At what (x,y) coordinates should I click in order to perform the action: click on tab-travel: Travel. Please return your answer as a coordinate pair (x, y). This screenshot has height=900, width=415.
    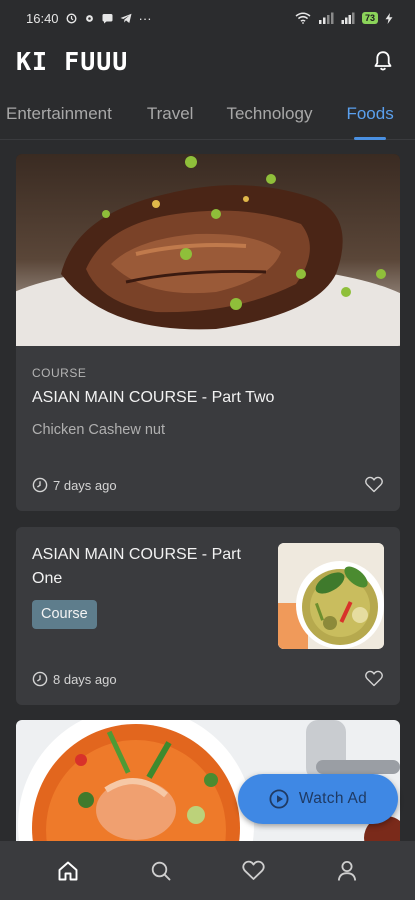
    Looking at the image, I should click on (170, 118).